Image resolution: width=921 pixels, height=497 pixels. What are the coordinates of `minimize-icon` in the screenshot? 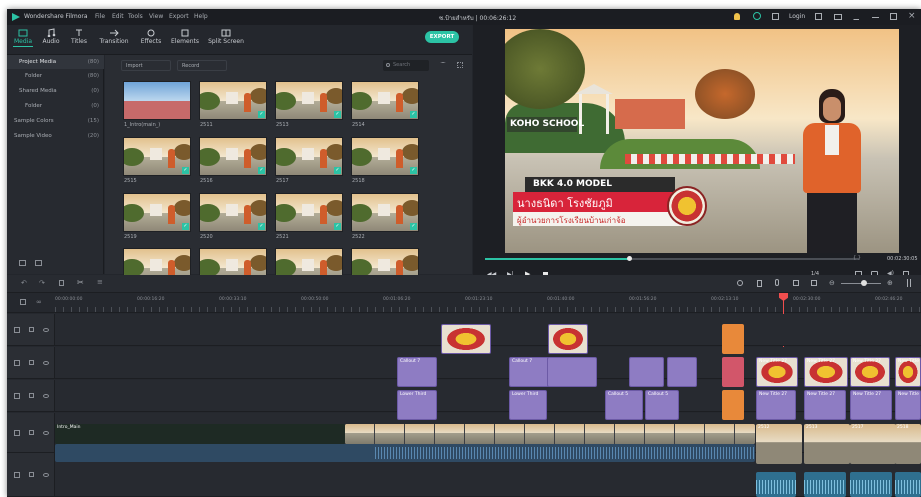 It's located at (875, 17).